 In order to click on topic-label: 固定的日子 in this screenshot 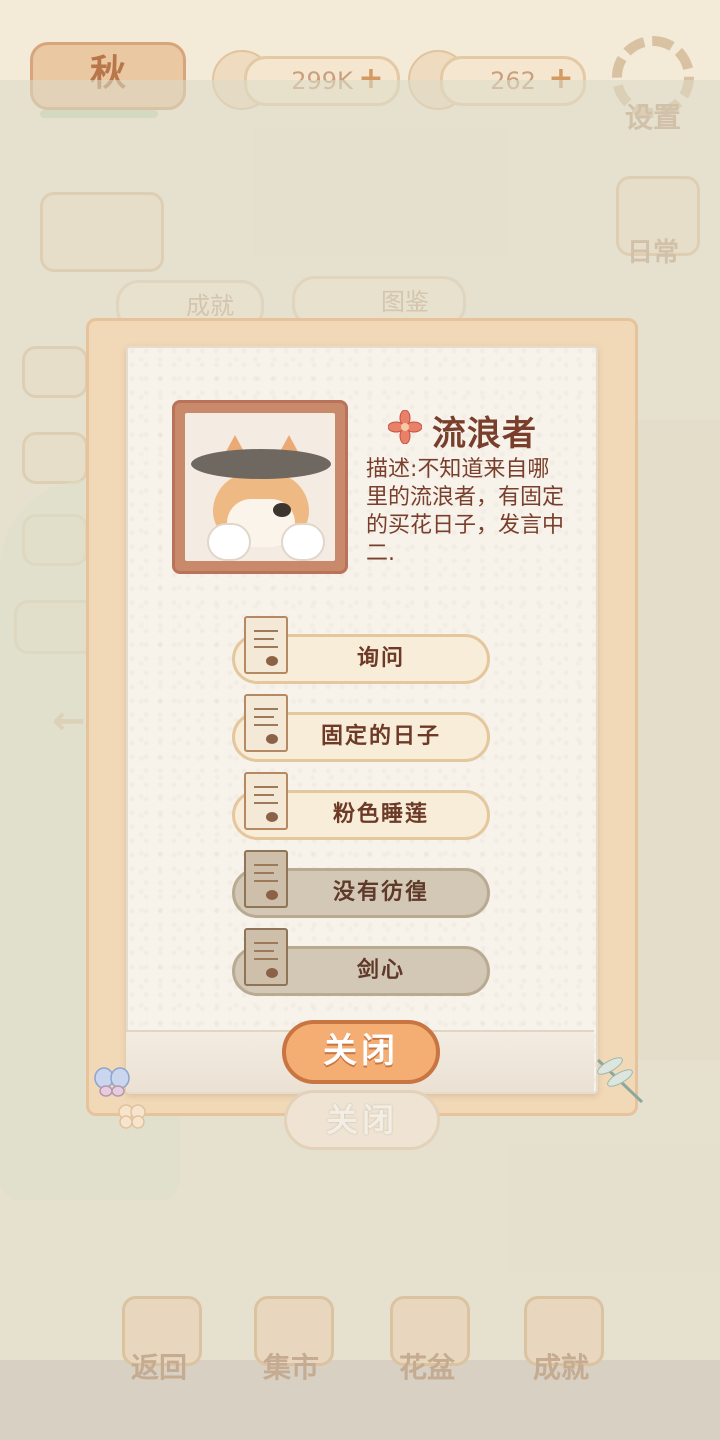, I will do `click(380, 736)`.